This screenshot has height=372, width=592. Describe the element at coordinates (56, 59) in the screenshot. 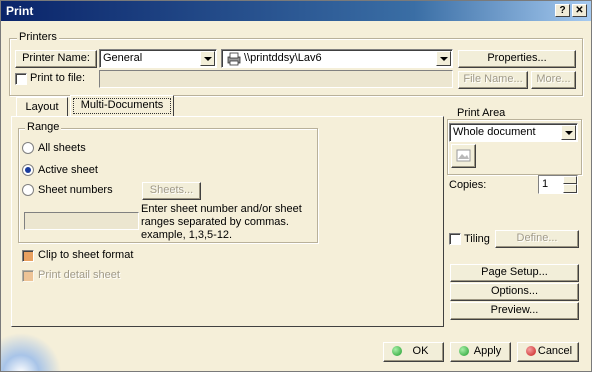

I see `printer-name-button: Printer Name:` at that location.